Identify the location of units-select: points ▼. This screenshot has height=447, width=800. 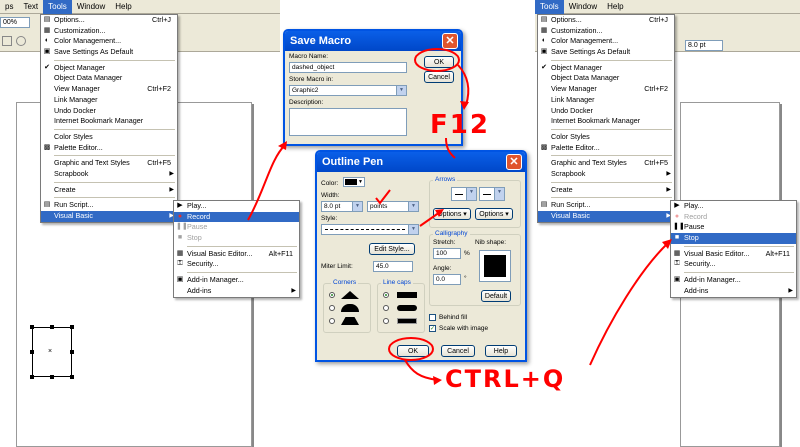
(393, 206).